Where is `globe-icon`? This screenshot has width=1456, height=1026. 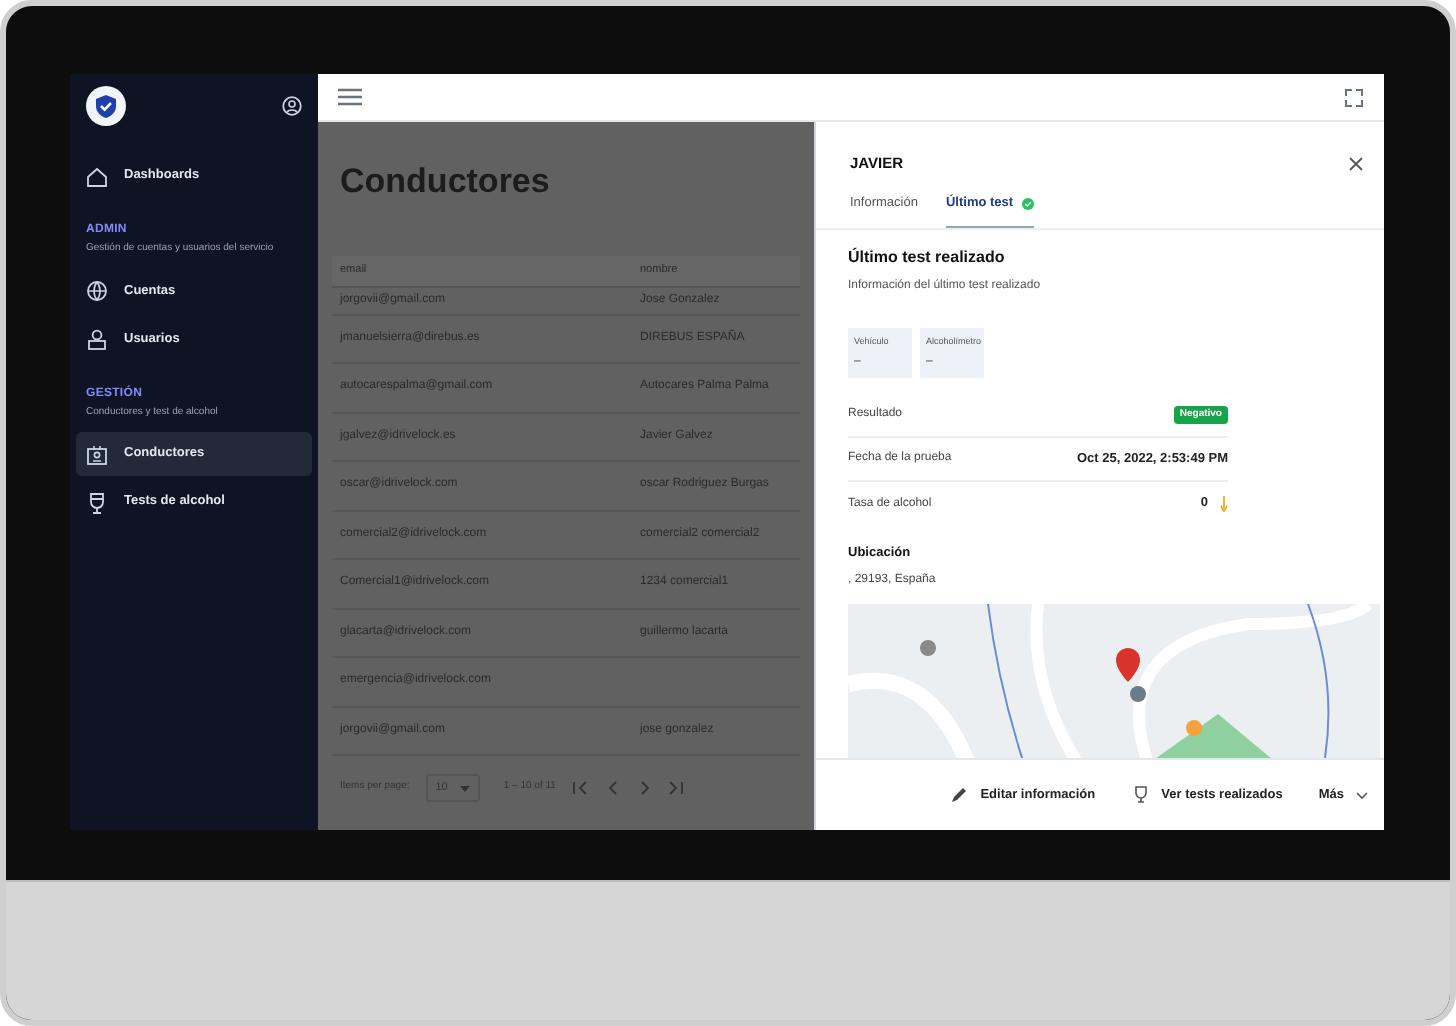 globe-icon is located at coordinates (97, 291).